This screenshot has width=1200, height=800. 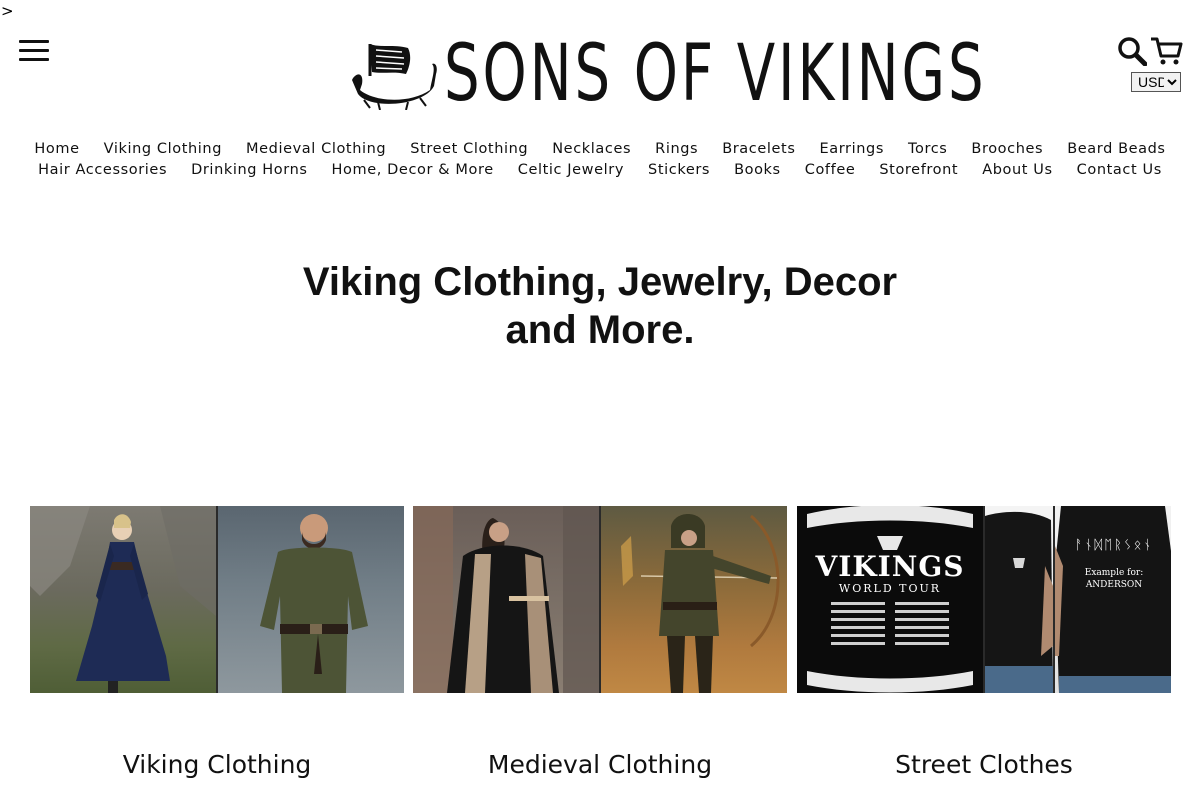 I want to click on shirt-example-label: Example for:, so click(x=1114, y=573).